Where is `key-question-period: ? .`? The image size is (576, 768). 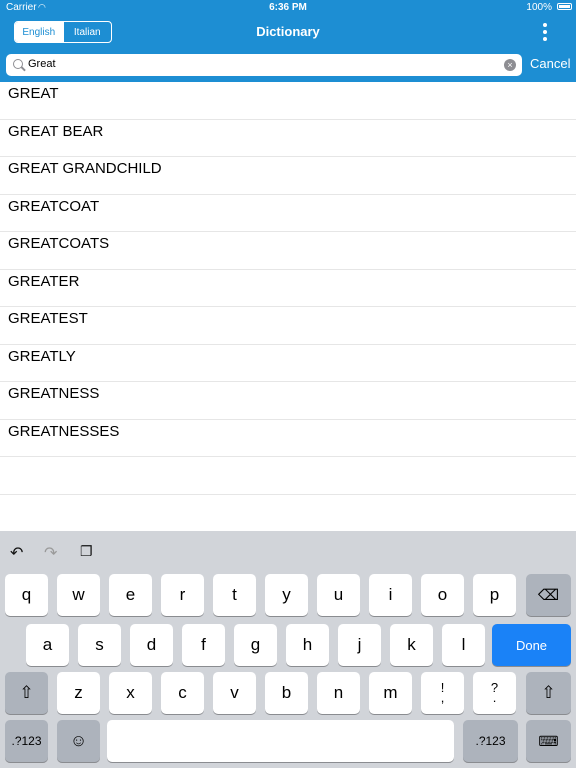
key-question-period: ? . is located at coordinates (494, 693).